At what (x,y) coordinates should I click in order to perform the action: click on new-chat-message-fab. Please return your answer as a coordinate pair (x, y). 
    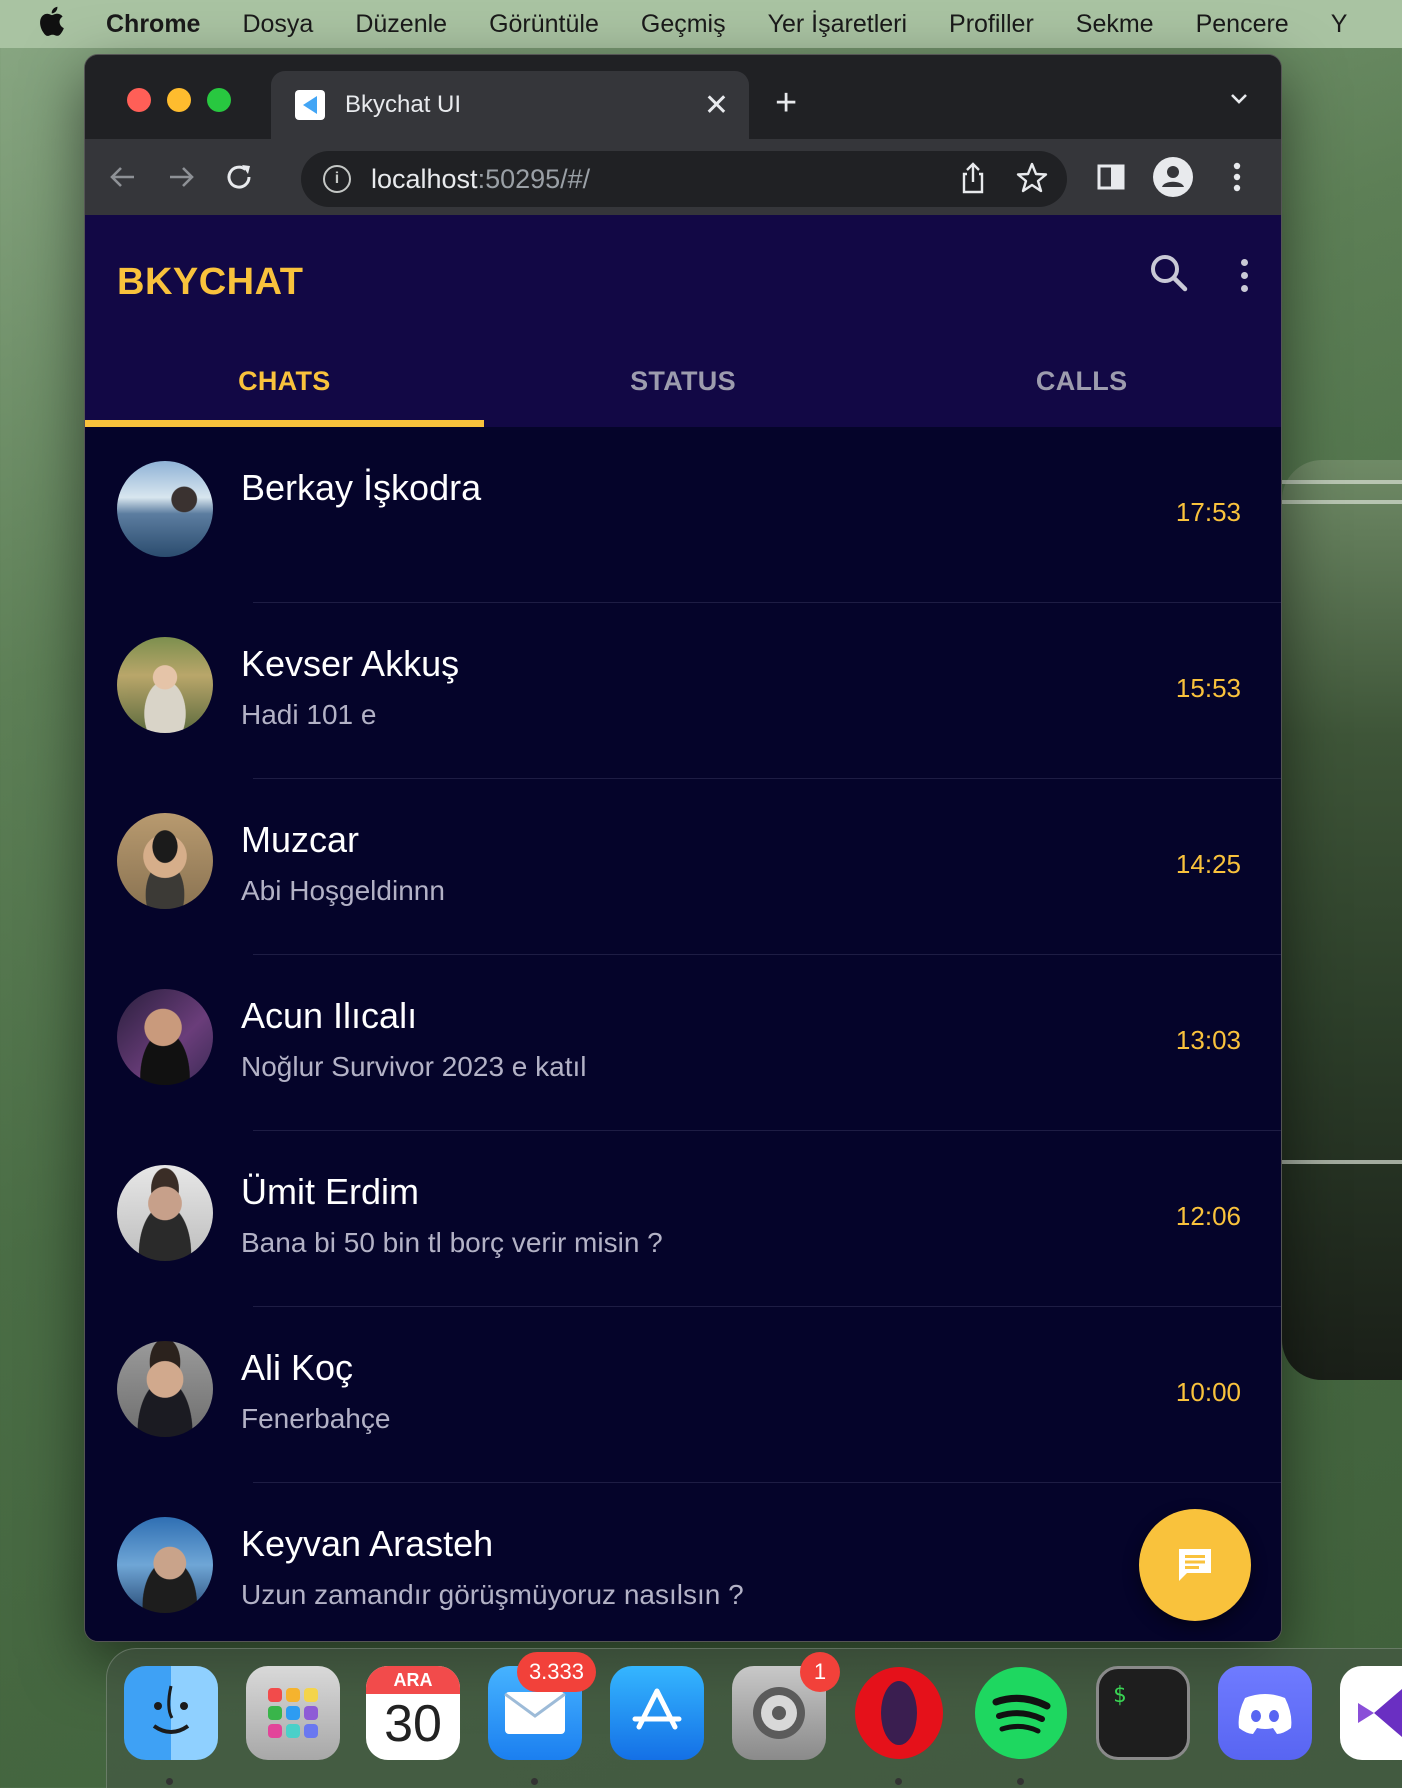
    Looking at the image, I should click on (1195, 1565).